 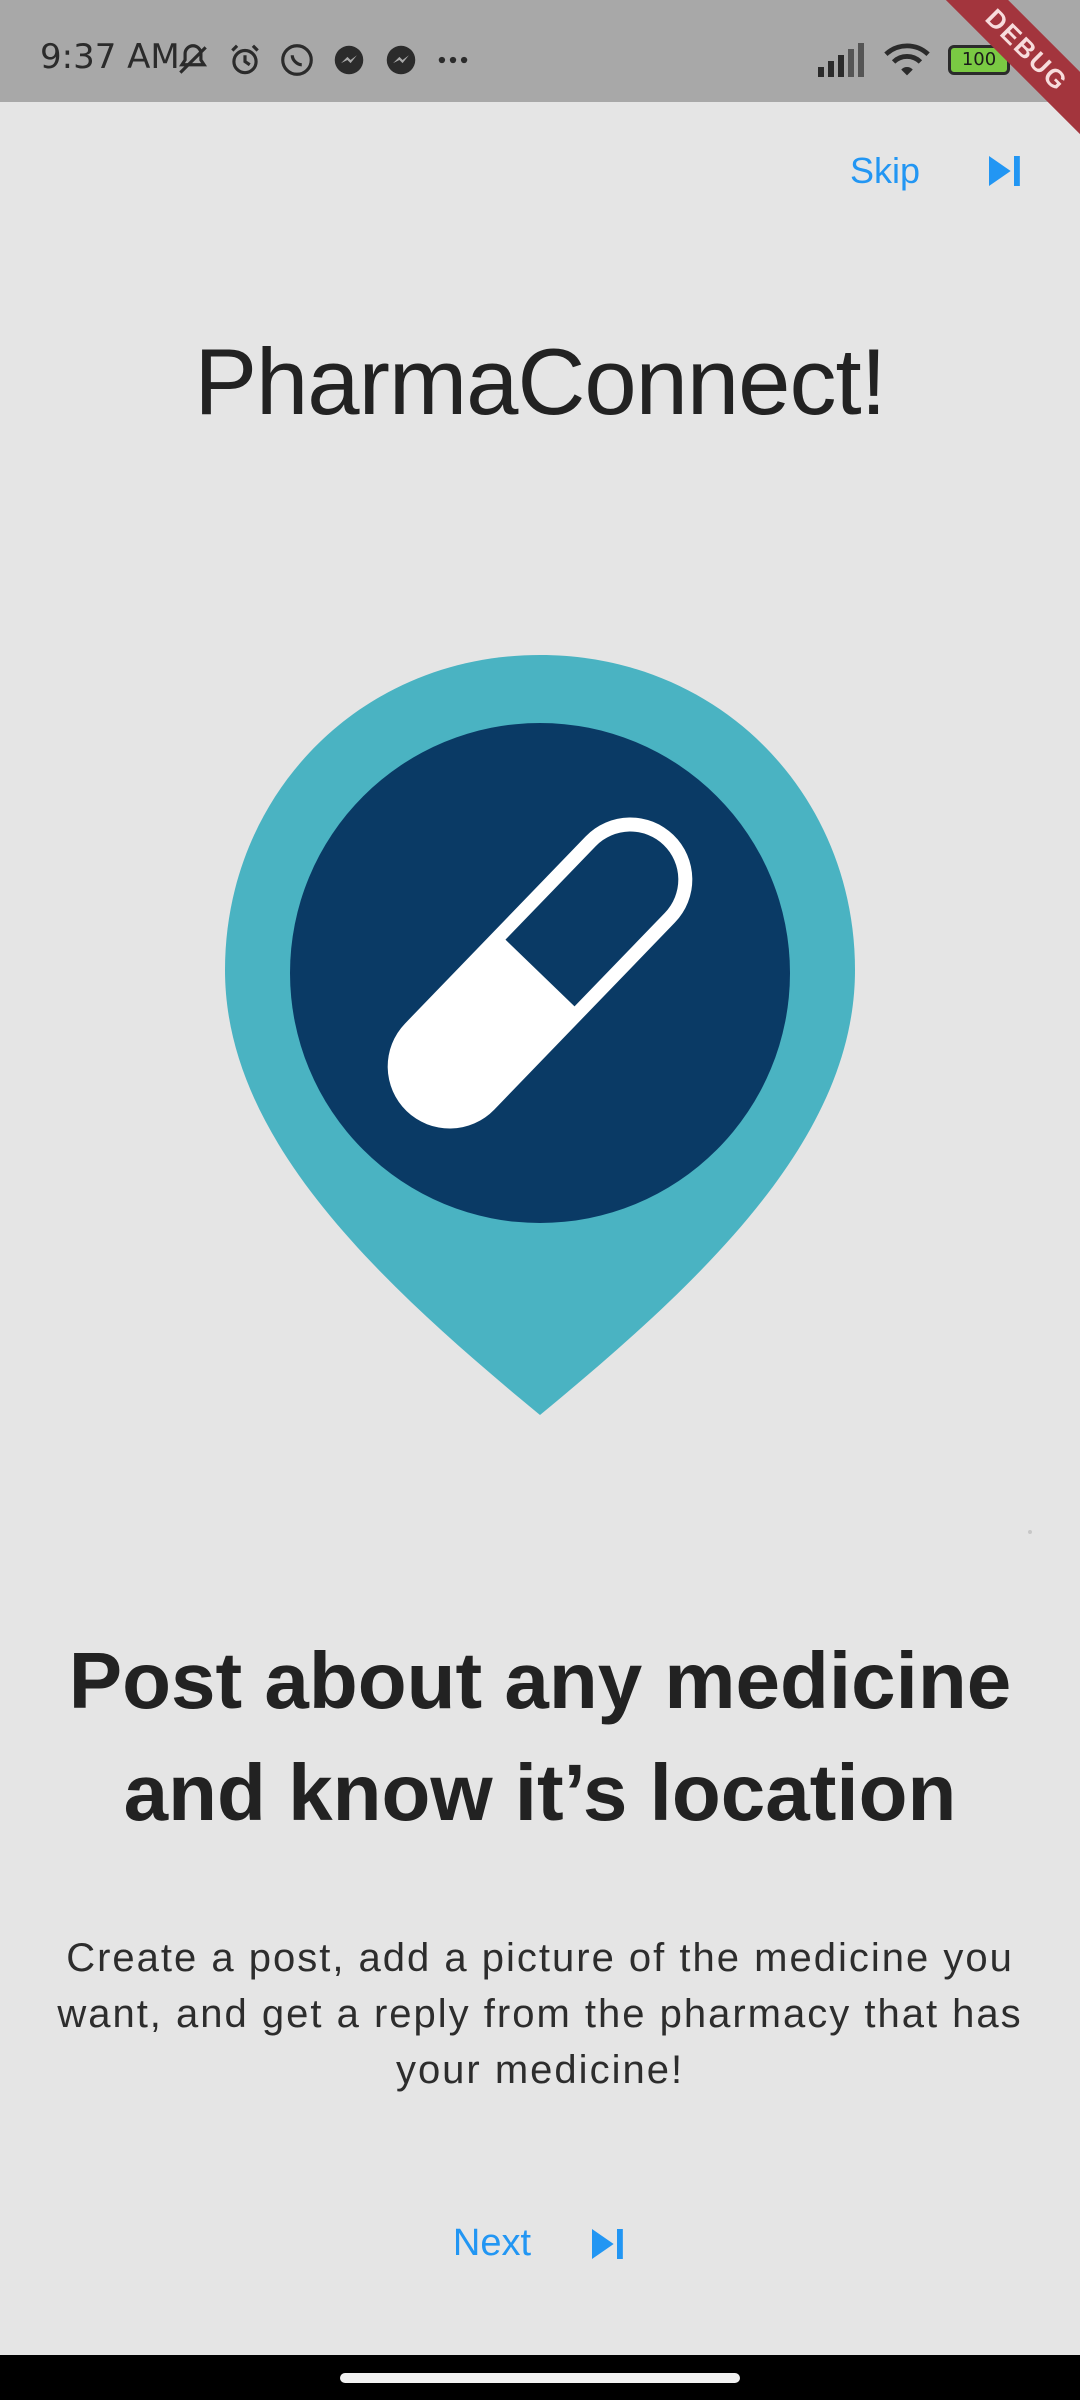 What do you see at coordinates (323, 60) in the screenshot?
I see `notification-icons` at bounding box center [323, 60].